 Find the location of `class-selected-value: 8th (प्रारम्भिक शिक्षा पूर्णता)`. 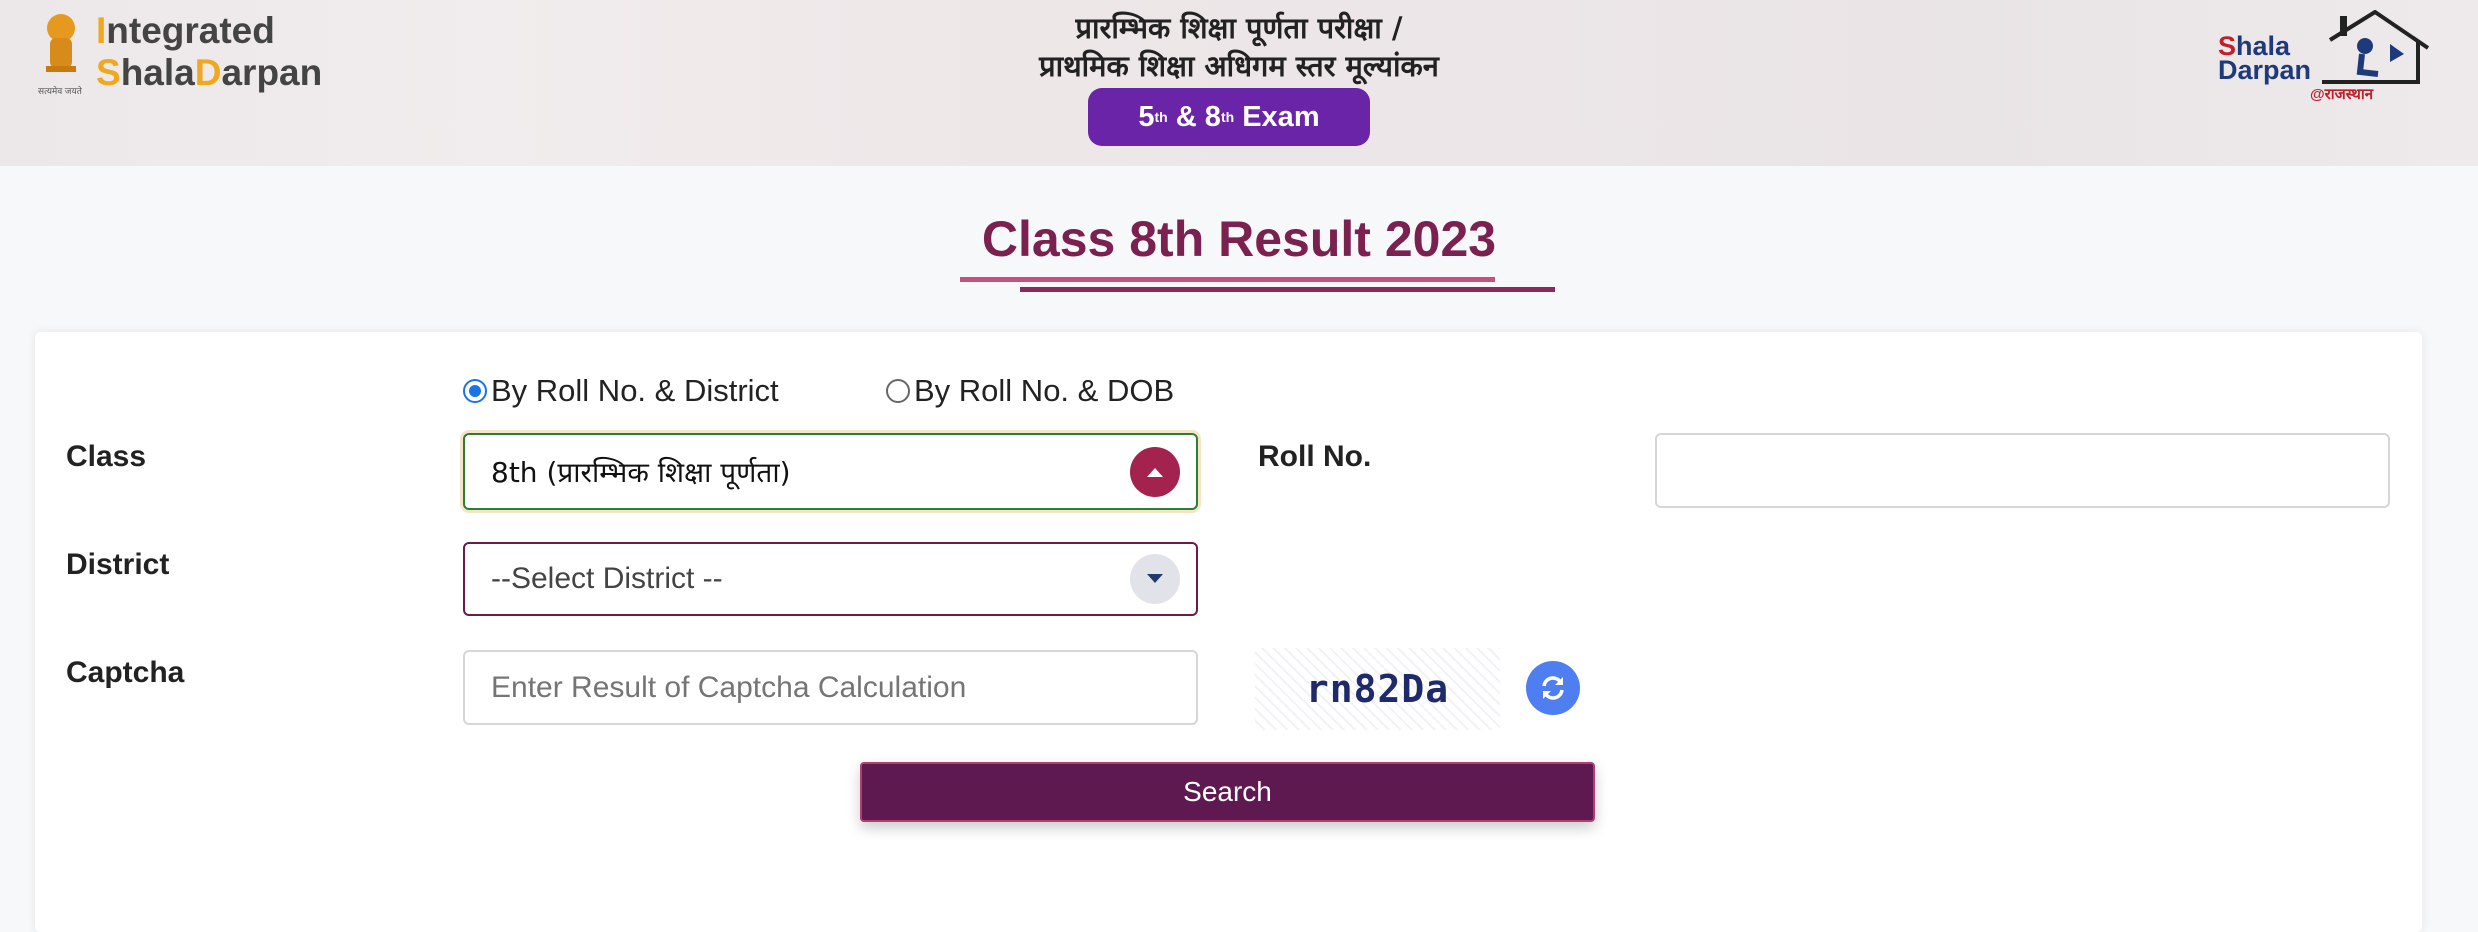

class-selected-value: 8th (प्रारम्भिक शिक्षा पूर्णता) is located at coordinates (641, 472).